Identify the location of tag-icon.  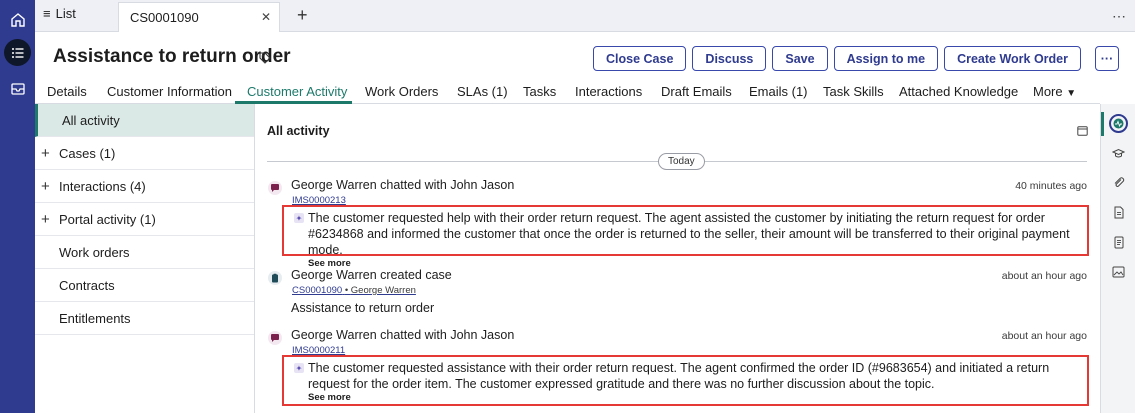
(265, 59).